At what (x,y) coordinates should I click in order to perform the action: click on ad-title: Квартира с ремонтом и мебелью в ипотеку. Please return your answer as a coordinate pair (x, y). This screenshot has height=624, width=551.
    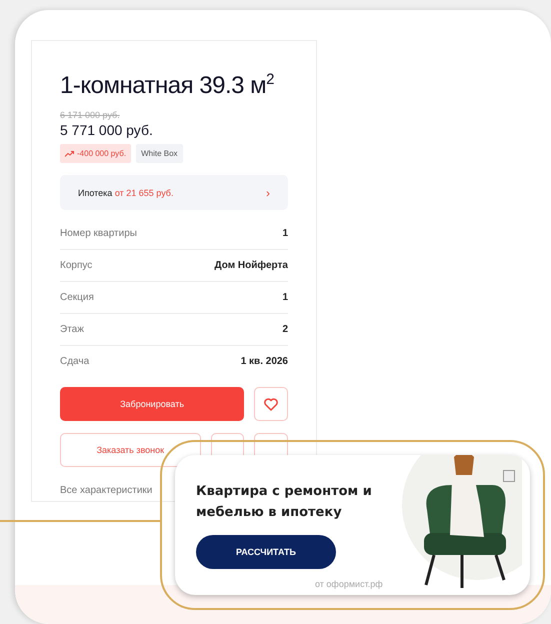
    Looking at the image, I should click on (284, 502).